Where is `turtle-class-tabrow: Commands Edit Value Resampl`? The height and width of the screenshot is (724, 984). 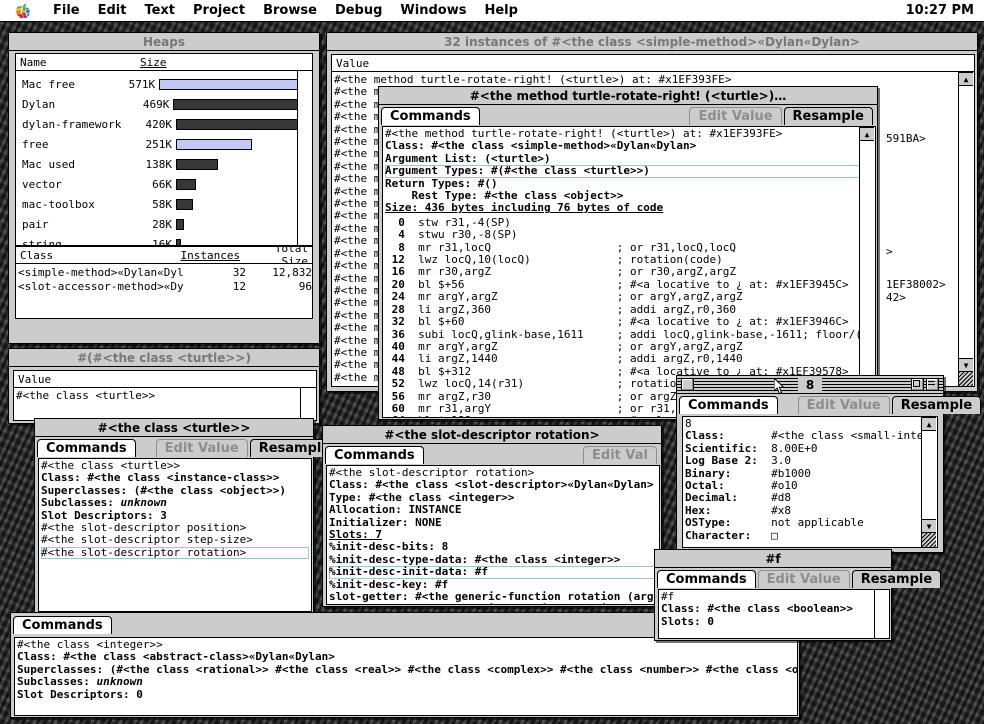 turtle-class-tabrow: Commands Edit Value Resampl is located at coordinates (183, 447).